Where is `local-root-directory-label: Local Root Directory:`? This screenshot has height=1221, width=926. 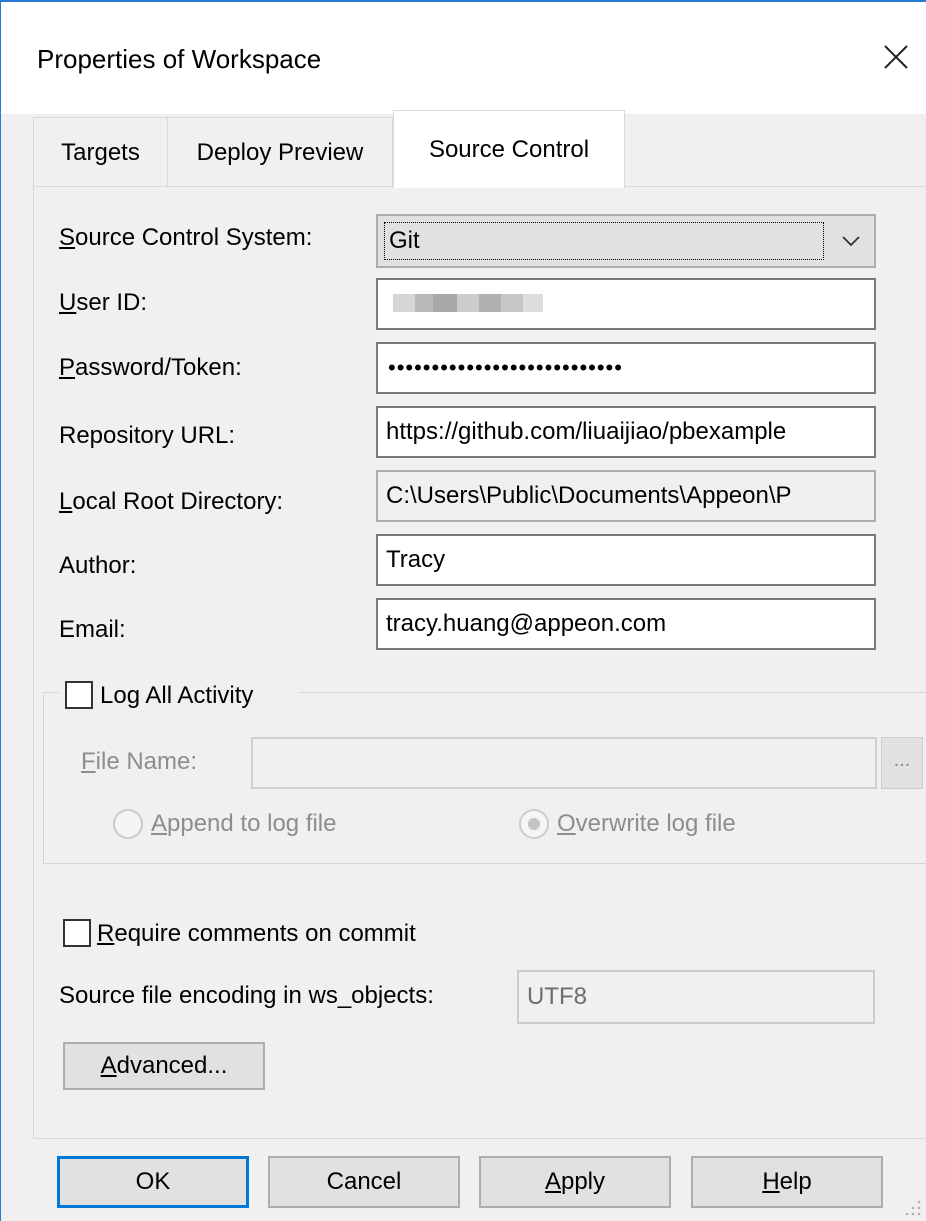
local-root-directory-label: Local Root Directory: is located at coordinates (171, 501).